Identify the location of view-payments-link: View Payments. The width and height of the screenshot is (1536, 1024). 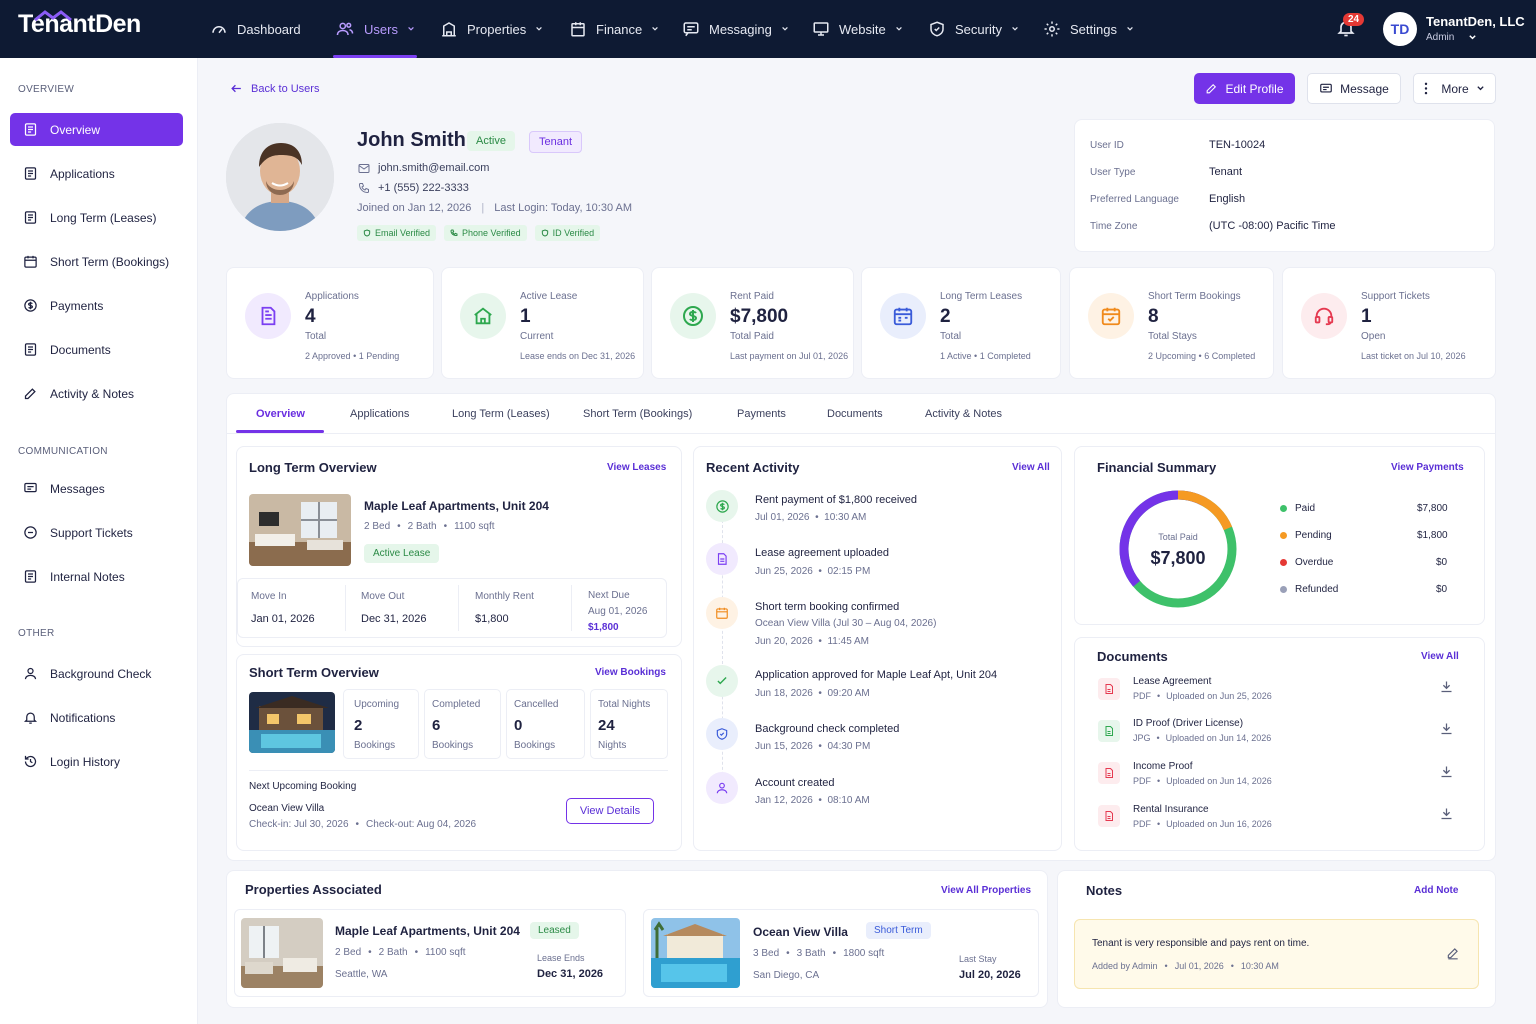
(1427, 467).